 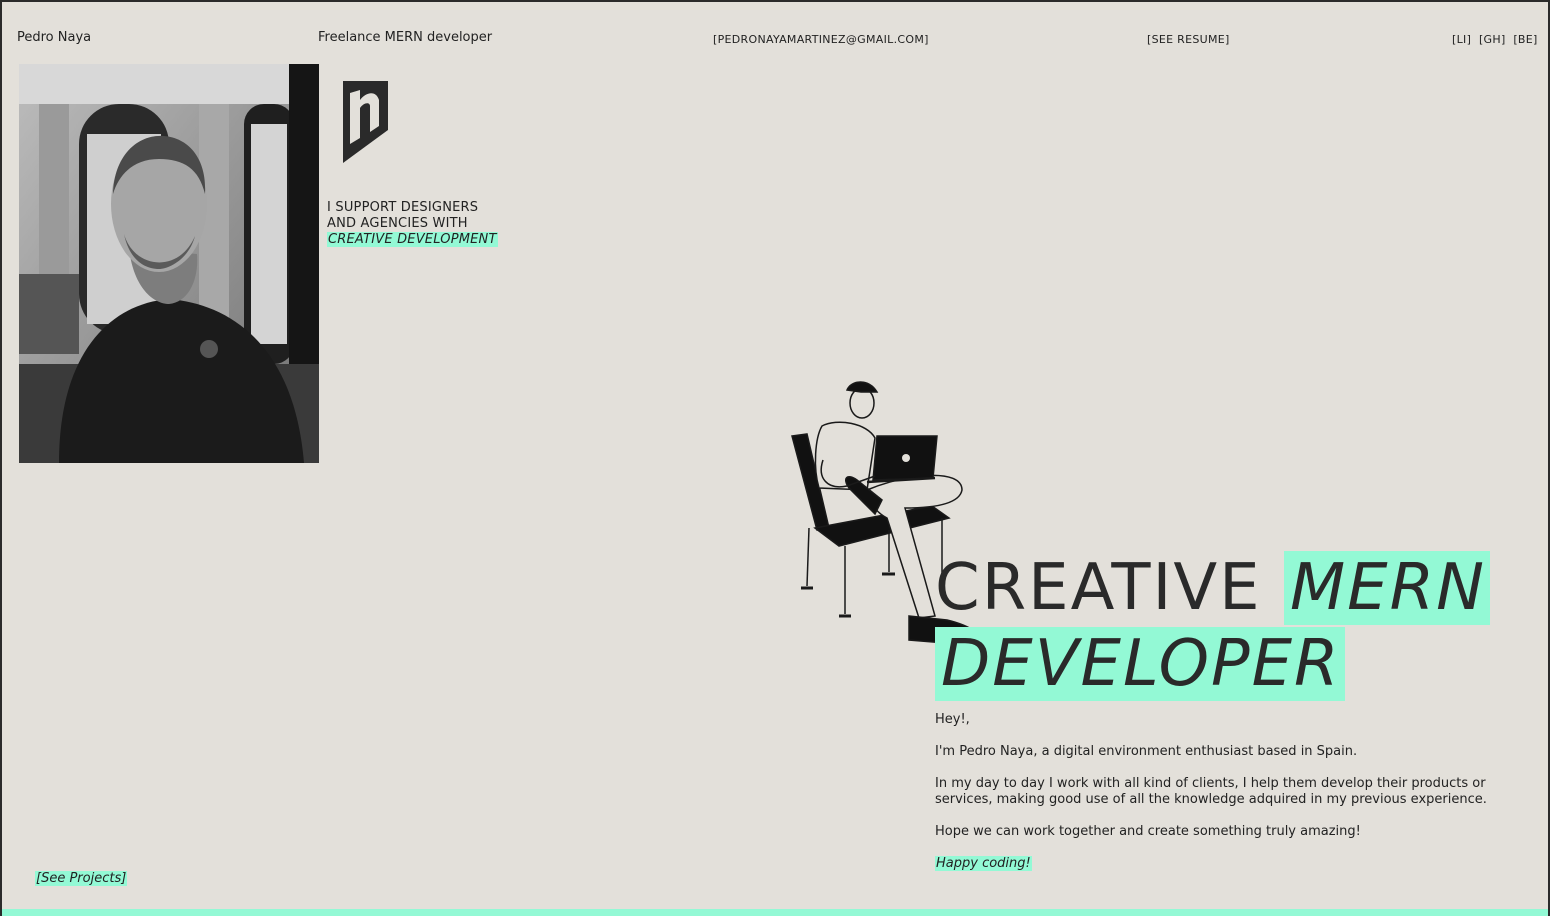 I want to click on profile-photo, so click(x=169, y=263).